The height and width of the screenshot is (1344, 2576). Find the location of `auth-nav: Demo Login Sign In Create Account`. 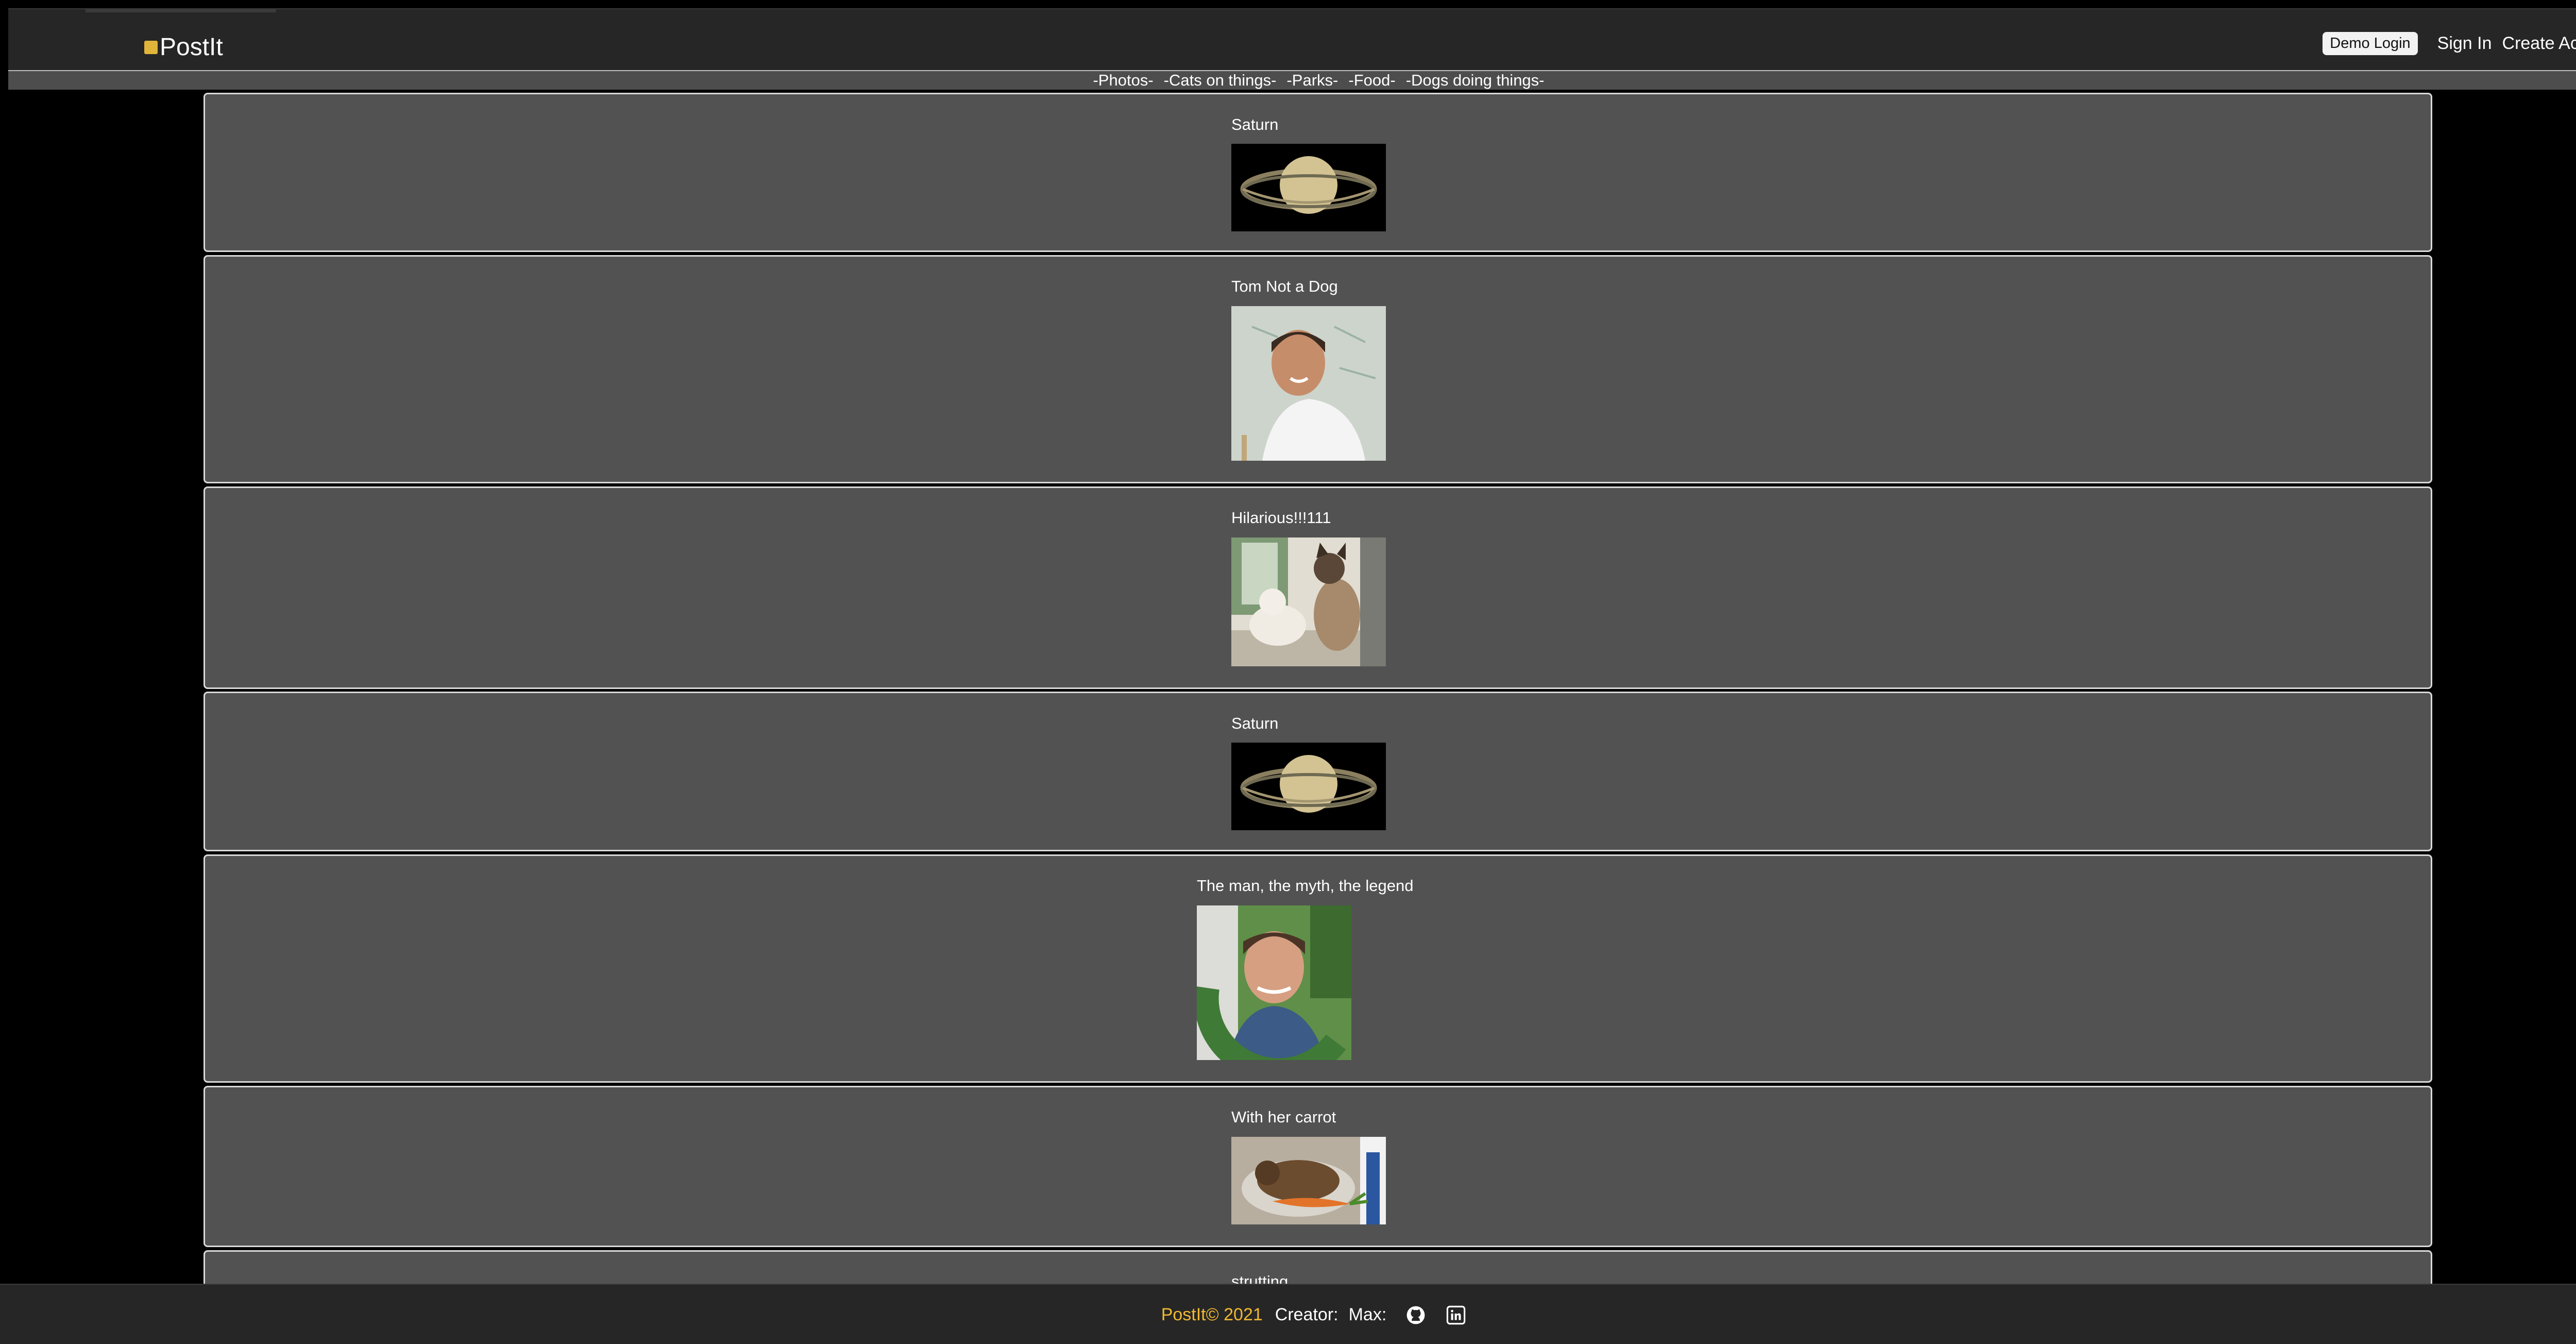

auth-nav: Demo Login Sign In Create Account is located at coordinates (2449, 44).